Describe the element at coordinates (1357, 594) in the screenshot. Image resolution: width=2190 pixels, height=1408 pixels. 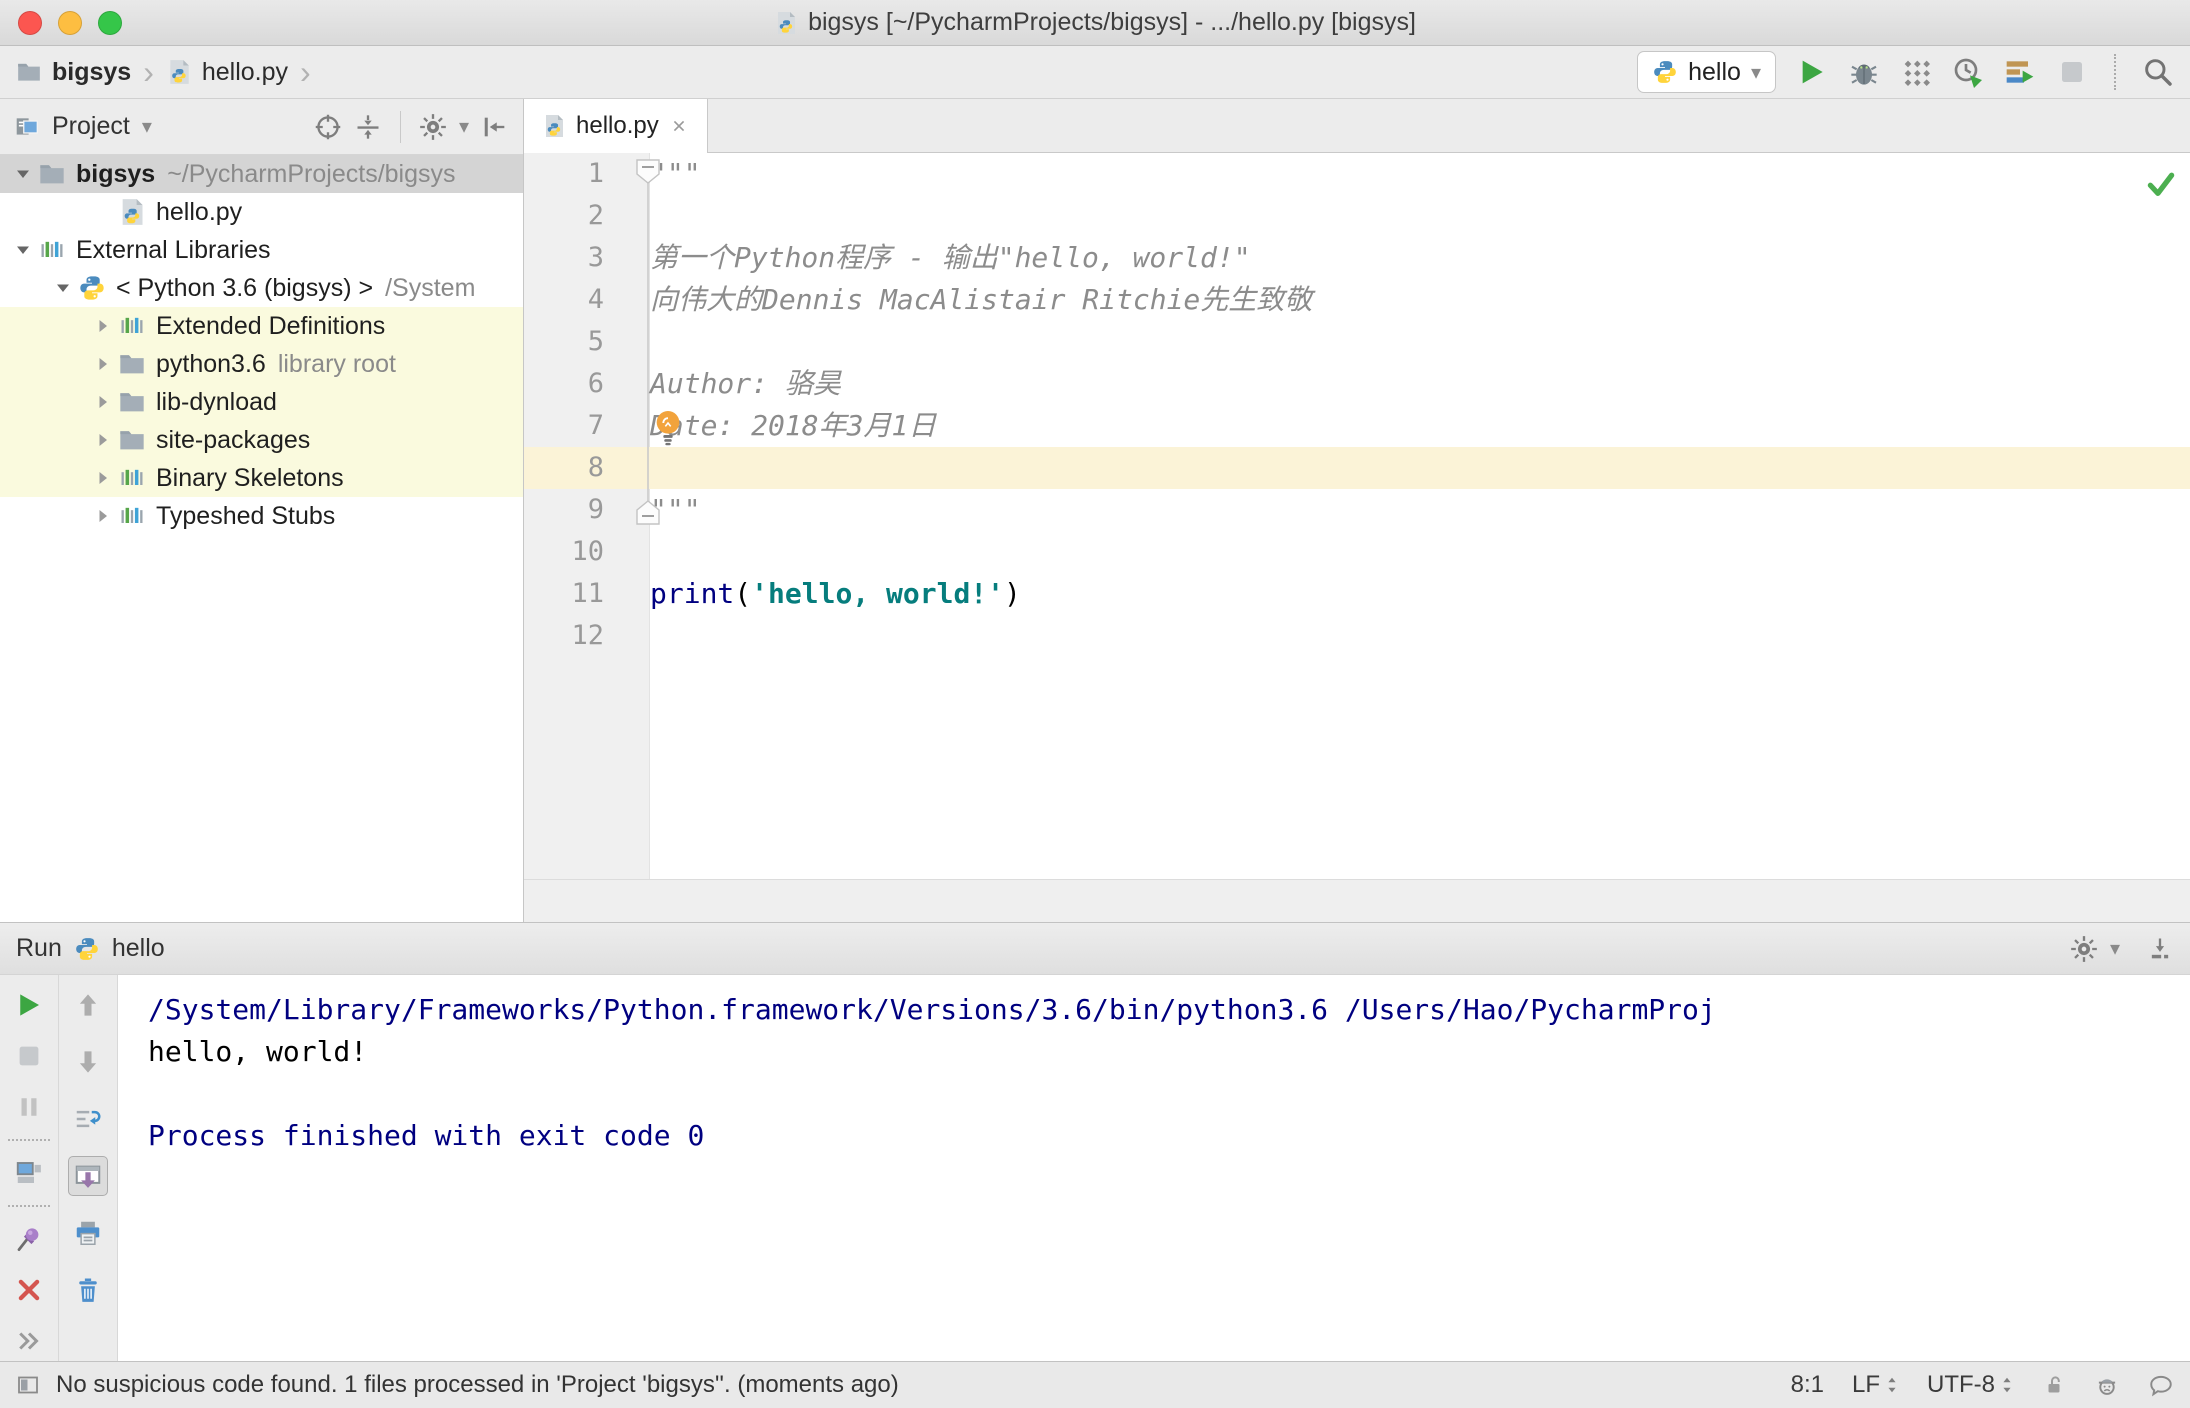
I see `editor-line-11: 11 print('hello, world!')` at that location.